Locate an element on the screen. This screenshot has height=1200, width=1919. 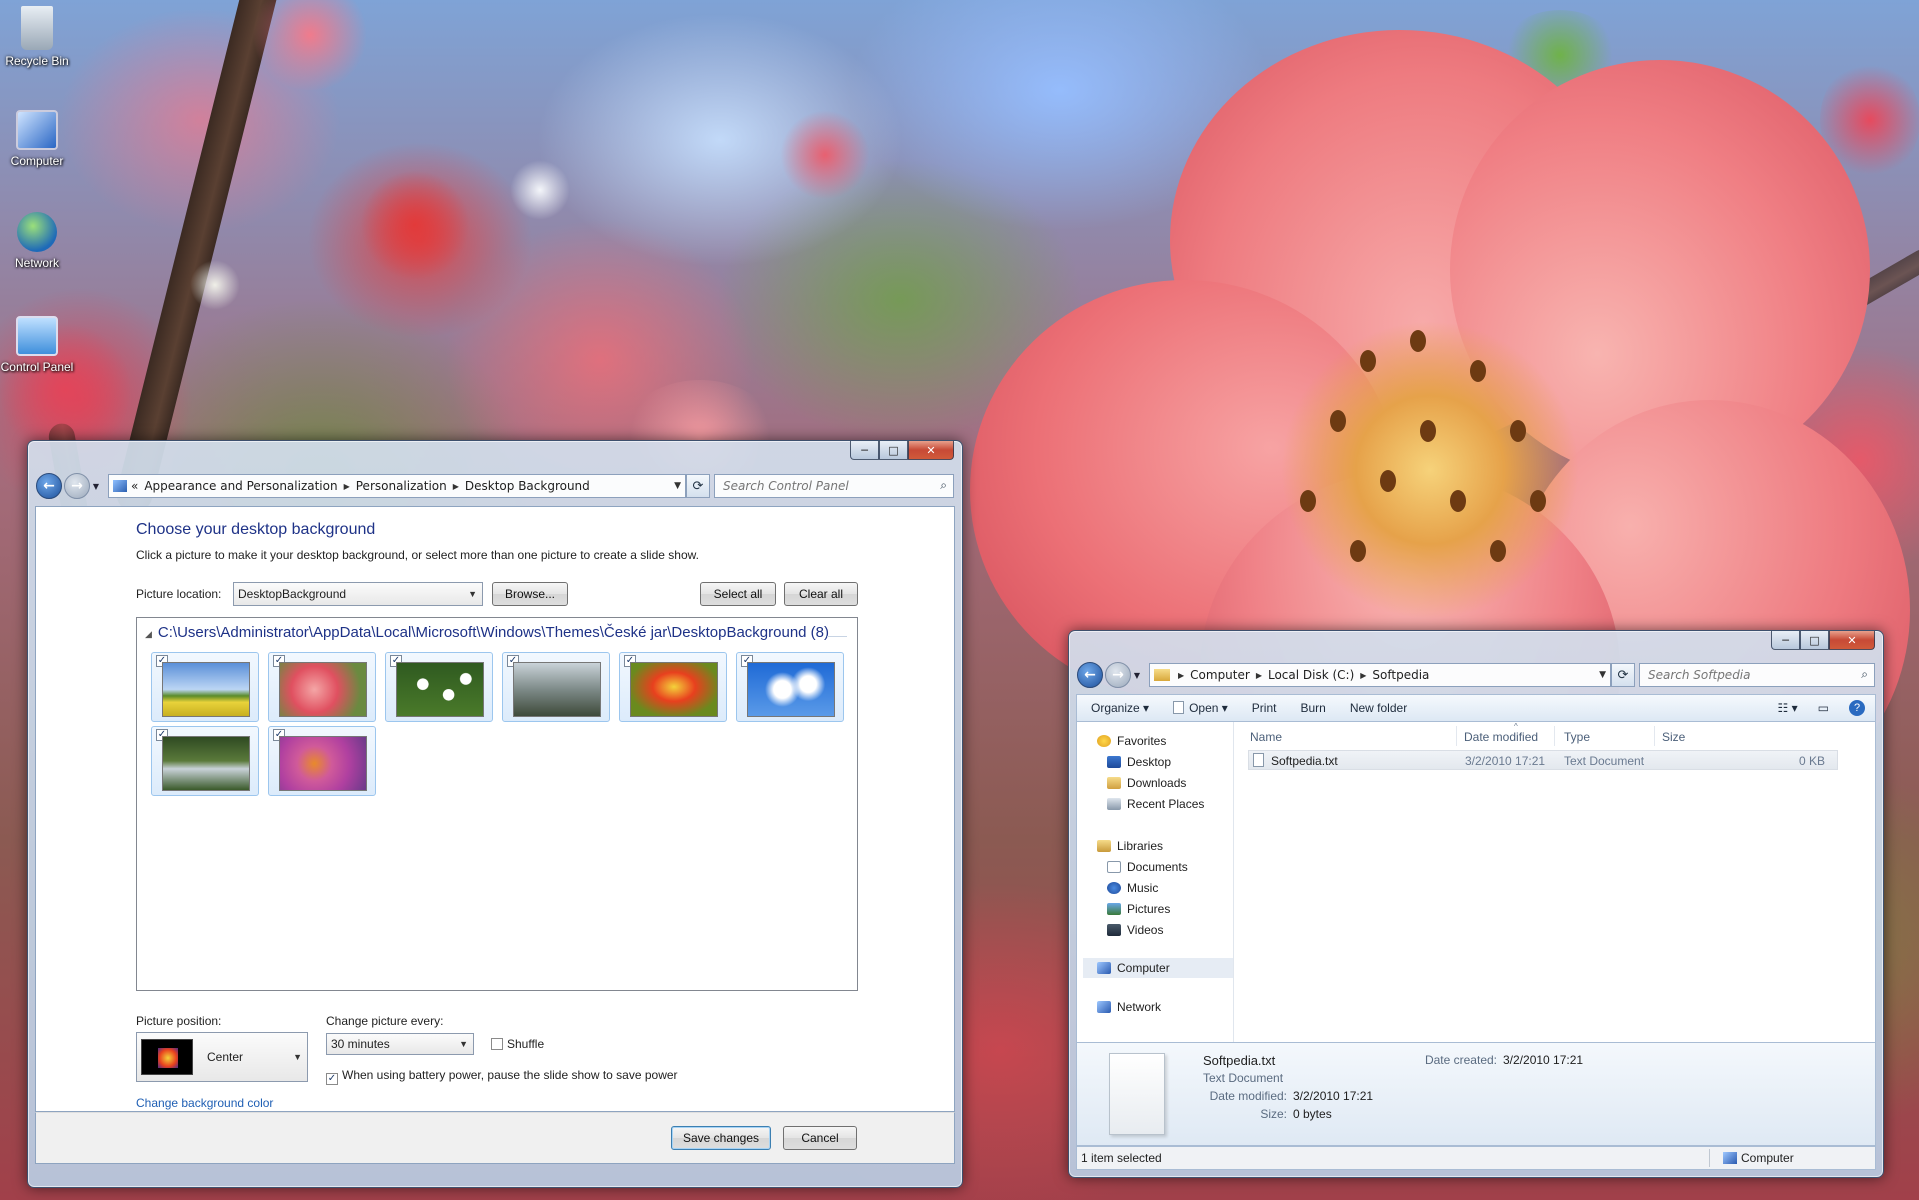
wallpaper-thumbnail-3: ✓ is located at coordinates (439, 687).